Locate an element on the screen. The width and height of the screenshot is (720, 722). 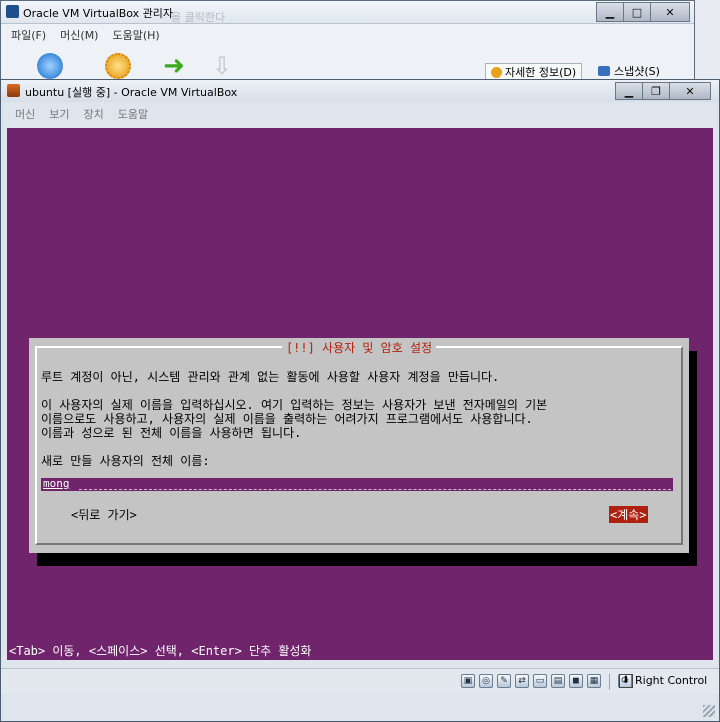
vm-window-controls: ▁ ❐ ✕ is located at coordinates (663, 91).